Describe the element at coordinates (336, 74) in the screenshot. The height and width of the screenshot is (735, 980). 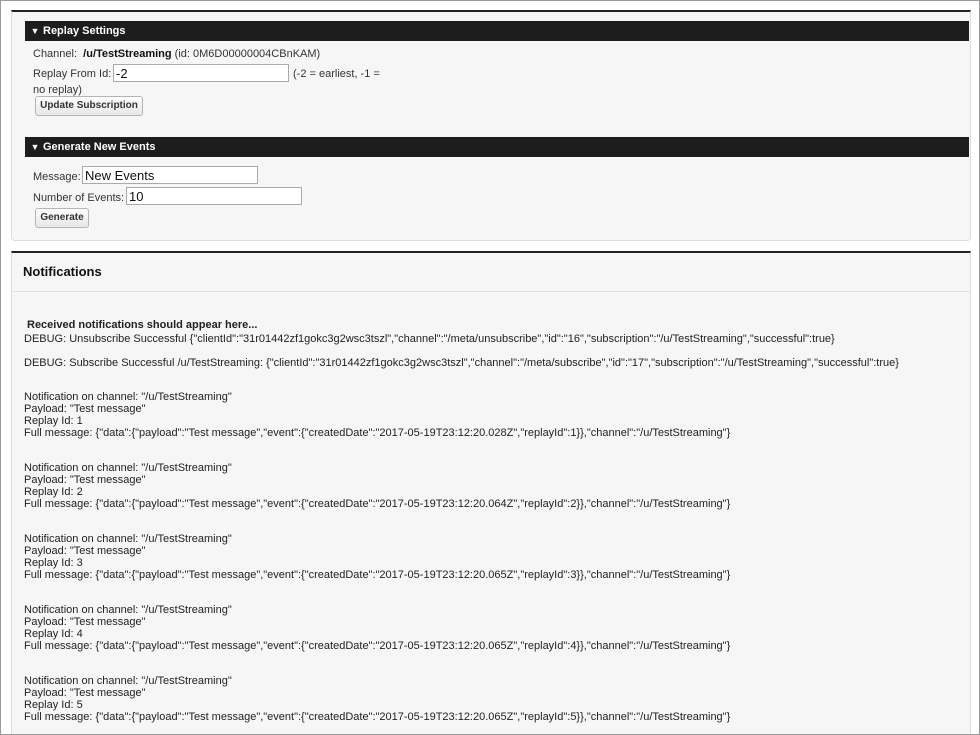
I see `replay-hint-line1: (-2 = earliest, -1 =` at that location.